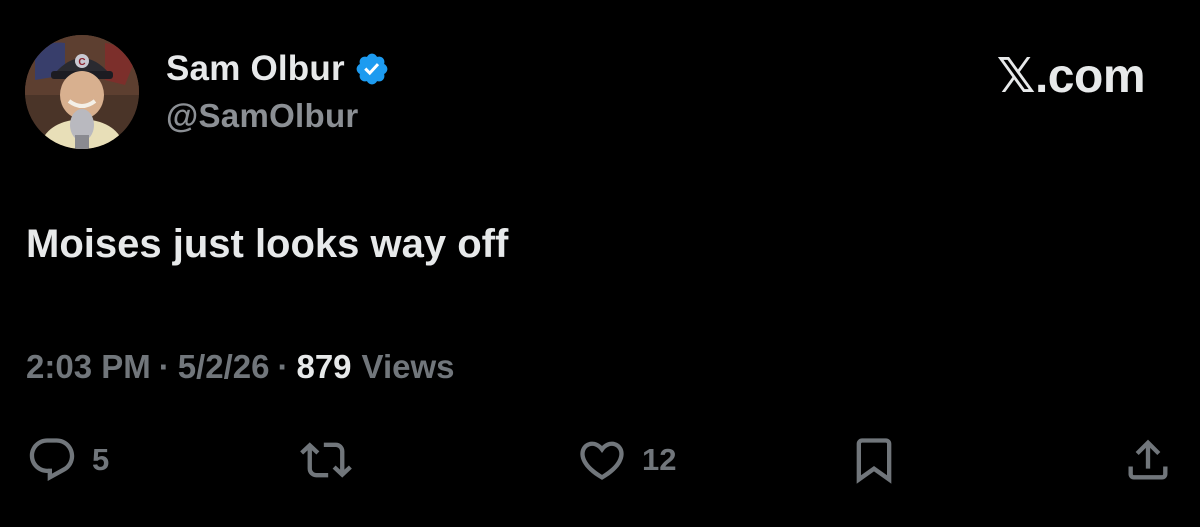 The height and width of the screenshot is (527, 1200). I want to click on avatar: C, so click(82, 92).